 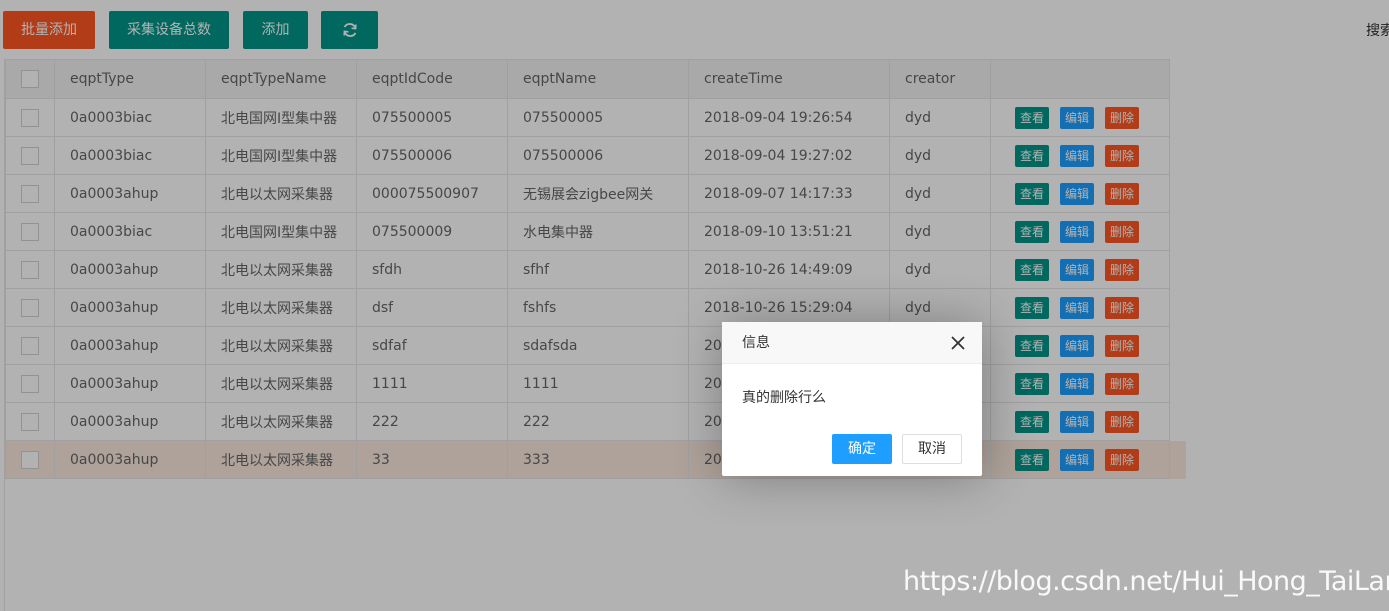 What do you see at coordinates (932, 449) in the screenshot?
I see `cancel-button: 取消` at bounding box center [932, 449].